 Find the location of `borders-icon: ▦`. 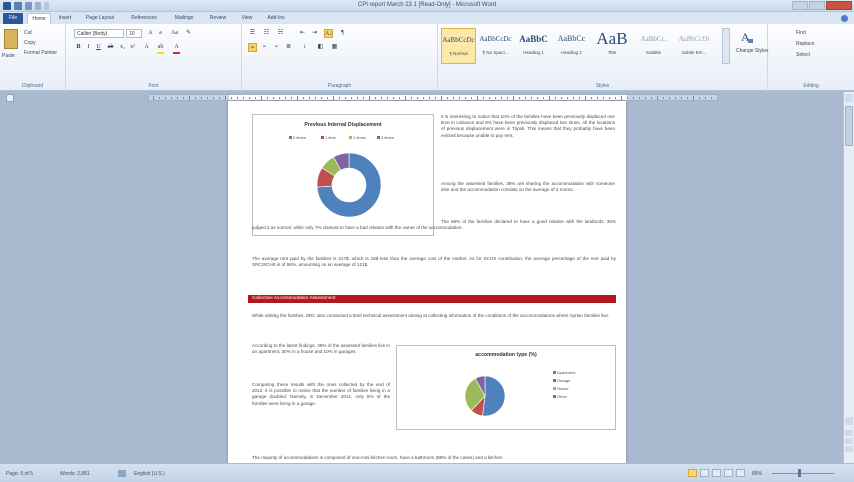

borders-icon: ▦ is located at coordinates (334, 47).